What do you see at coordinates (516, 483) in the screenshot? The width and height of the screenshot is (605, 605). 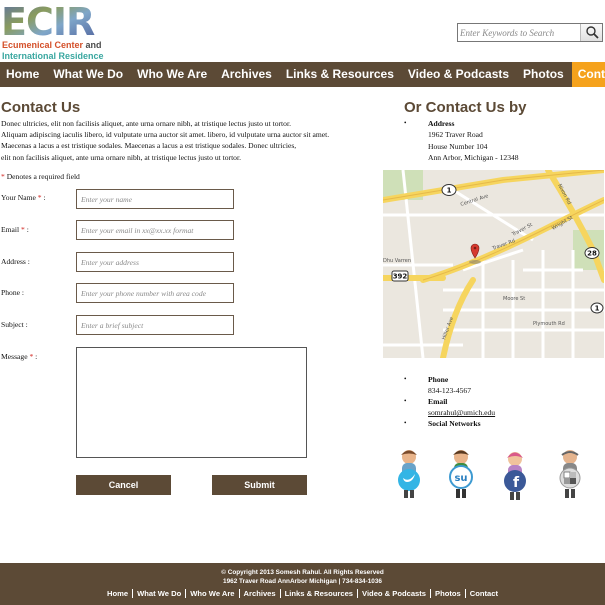 I see `svg-text: f` at bounding box center [516, 483].